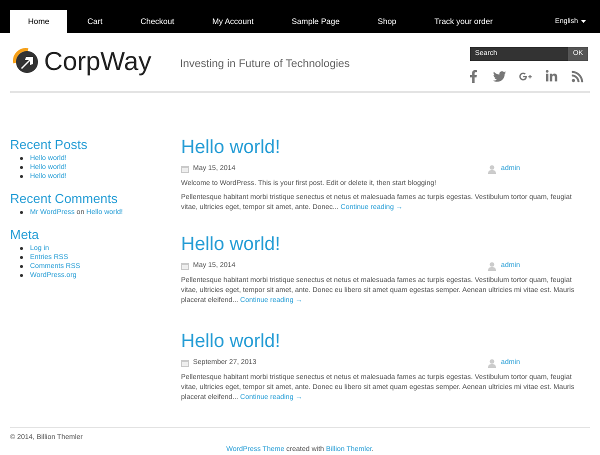 The image size is (600, 455). Describe the element at coordinates (98, 61) in the screenshot. I see `logo-text: CorpWay` at that location.